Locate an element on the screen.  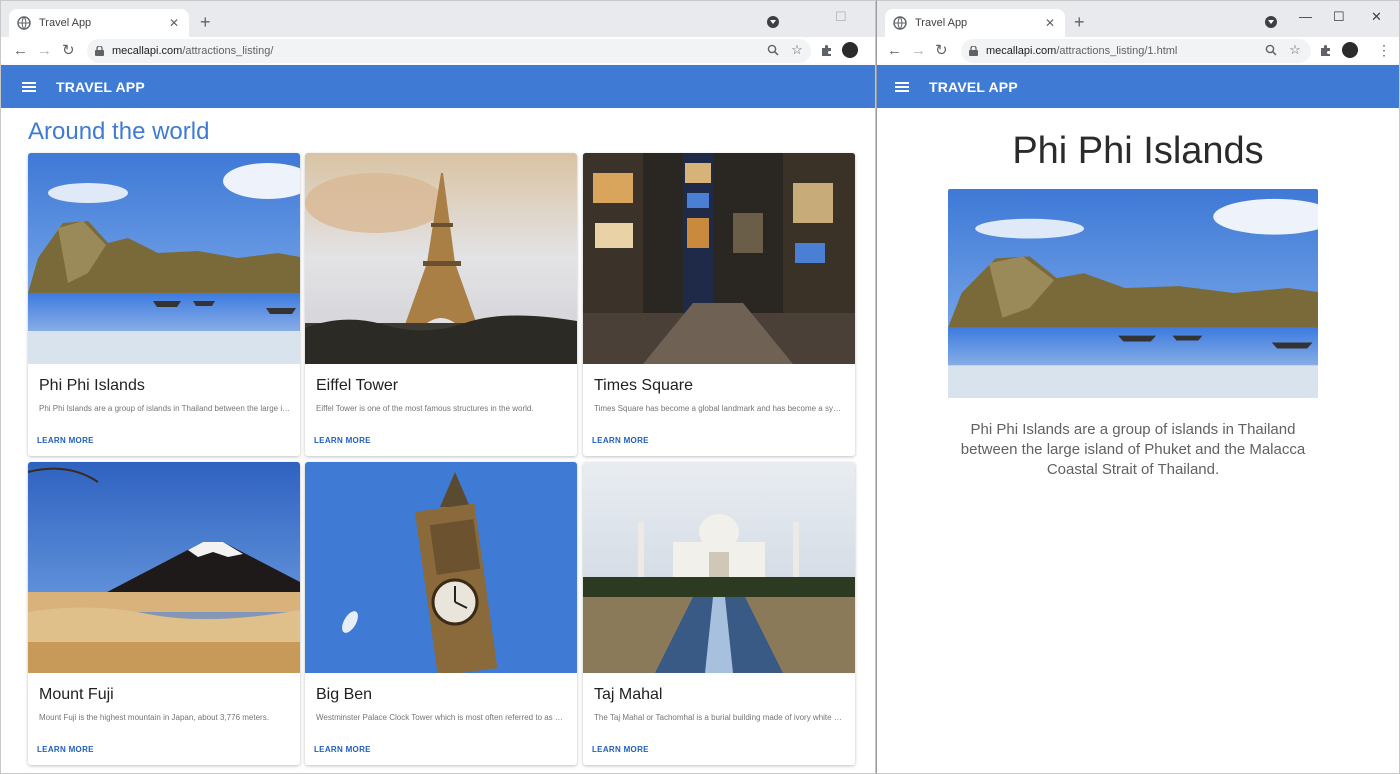
page-heading: Around the world is located at coordinates (119, 131).